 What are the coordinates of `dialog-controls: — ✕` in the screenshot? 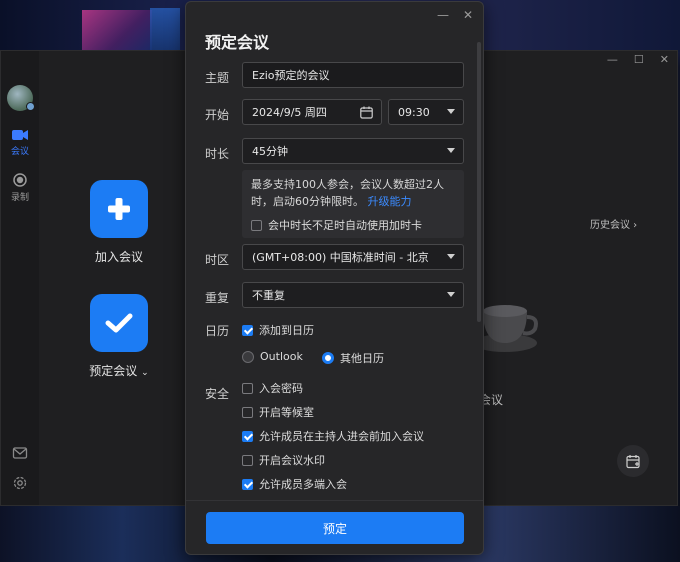 It's located at (455, 15).